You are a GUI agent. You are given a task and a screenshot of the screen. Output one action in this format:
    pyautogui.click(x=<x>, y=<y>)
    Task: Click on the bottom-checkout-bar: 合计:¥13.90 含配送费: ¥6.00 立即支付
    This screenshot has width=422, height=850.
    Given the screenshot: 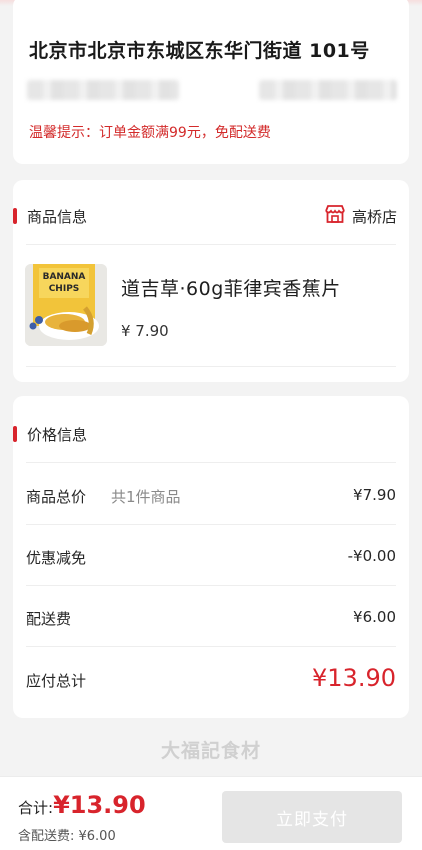 What is the action you would take?
    pyautogui.click(x=211, y=813)
    